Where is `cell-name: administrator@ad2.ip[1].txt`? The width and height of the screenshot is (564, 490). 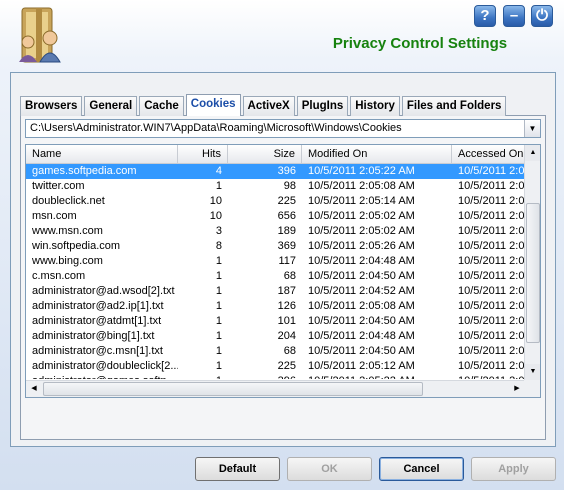 cell-name: administrator@ad2.ip[1].txt is located at coordinates (98, 306).